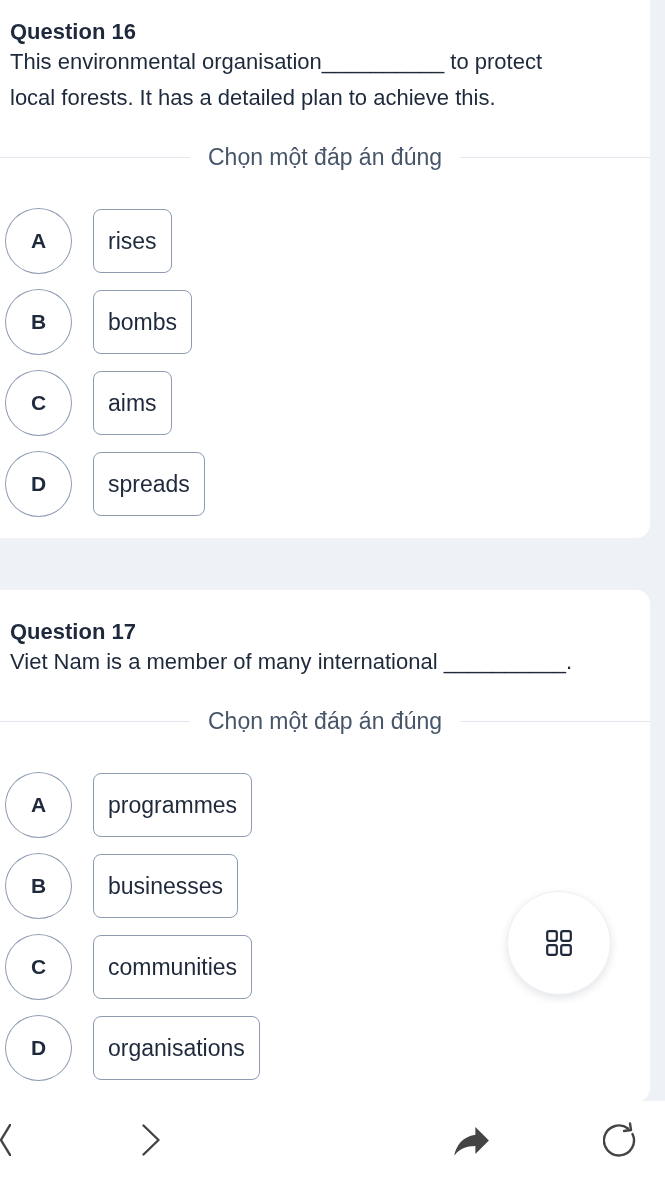 The image size is (665, 1179). Describe the element at coordinates (143, 322) in the screenshot. I see `answer-option: bombs` at that location.